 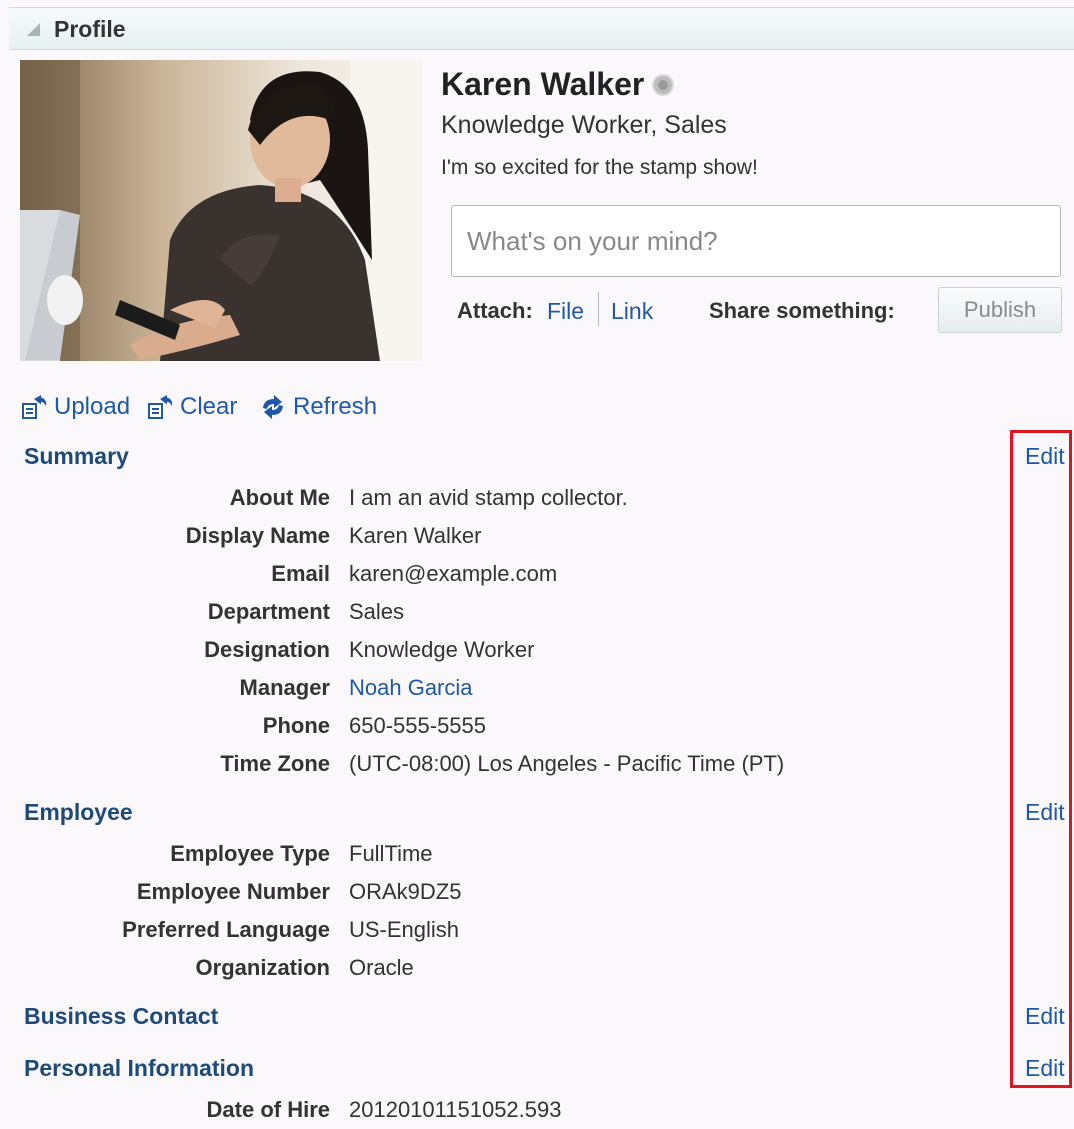 I want to click on publish-button: Publish, so click(x=1000, y=310).